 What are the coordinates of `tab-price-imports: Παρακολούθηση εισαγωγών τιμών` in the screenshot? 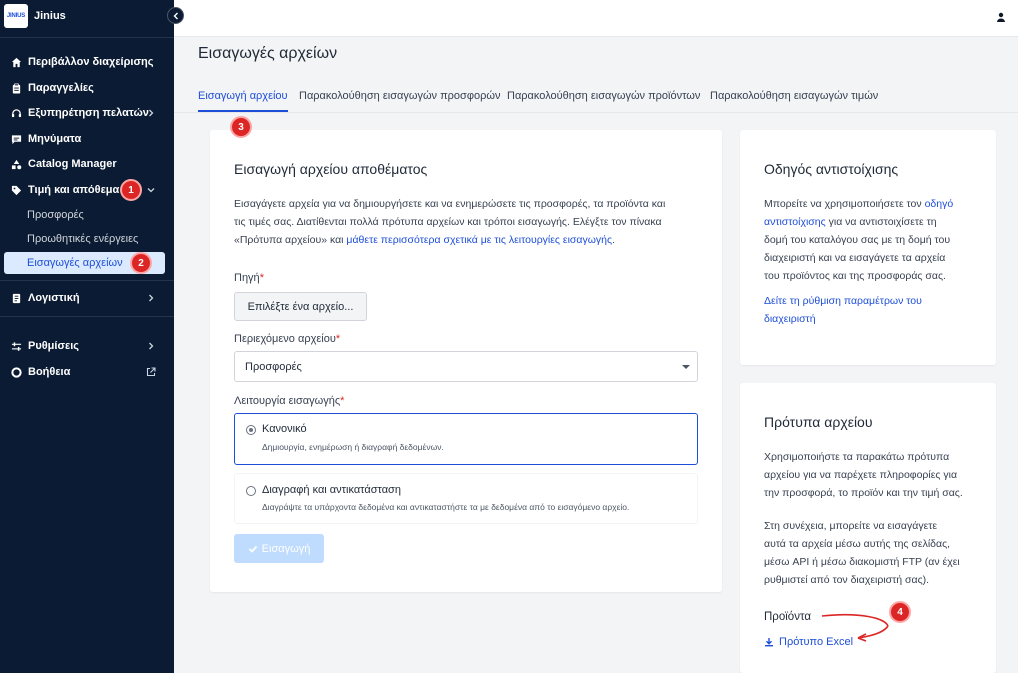 It's located at (794, 101).